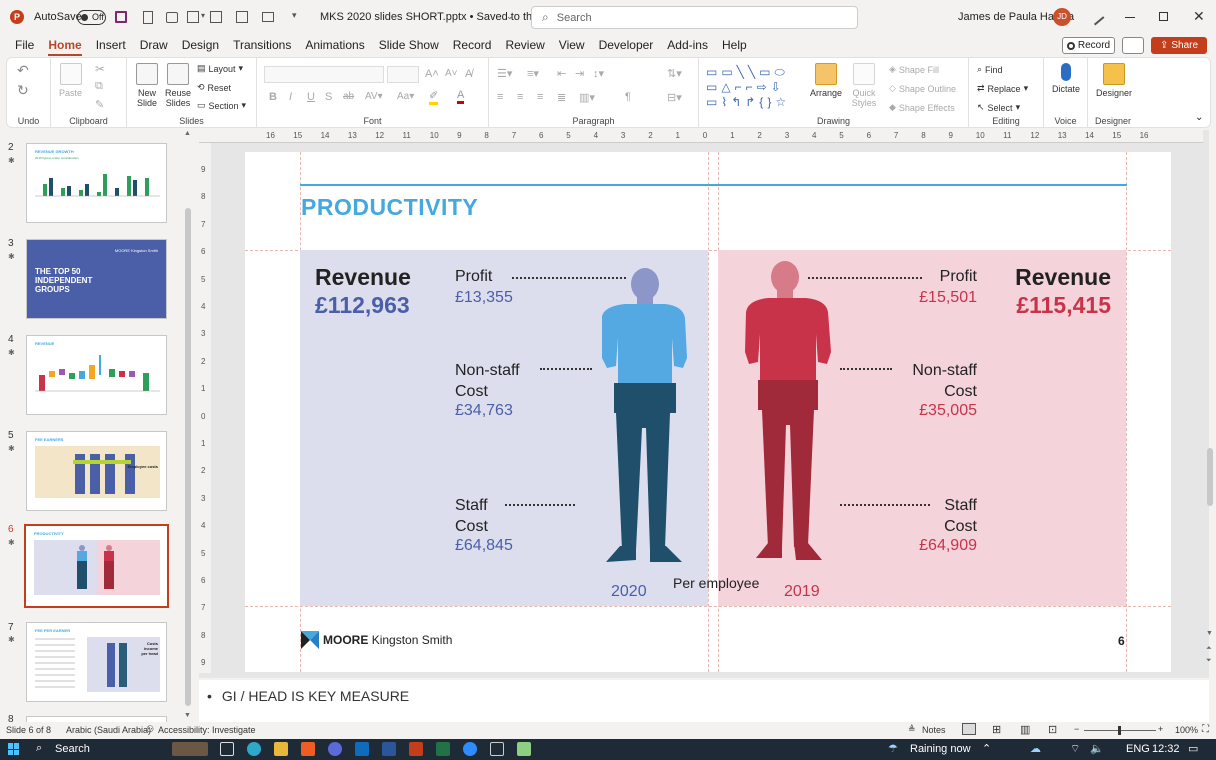 This screenshot has height=760, width=1216. Describe the element at coordinates (561, 97) in the screenshot. I see `justify-icon: ≣` at that location.